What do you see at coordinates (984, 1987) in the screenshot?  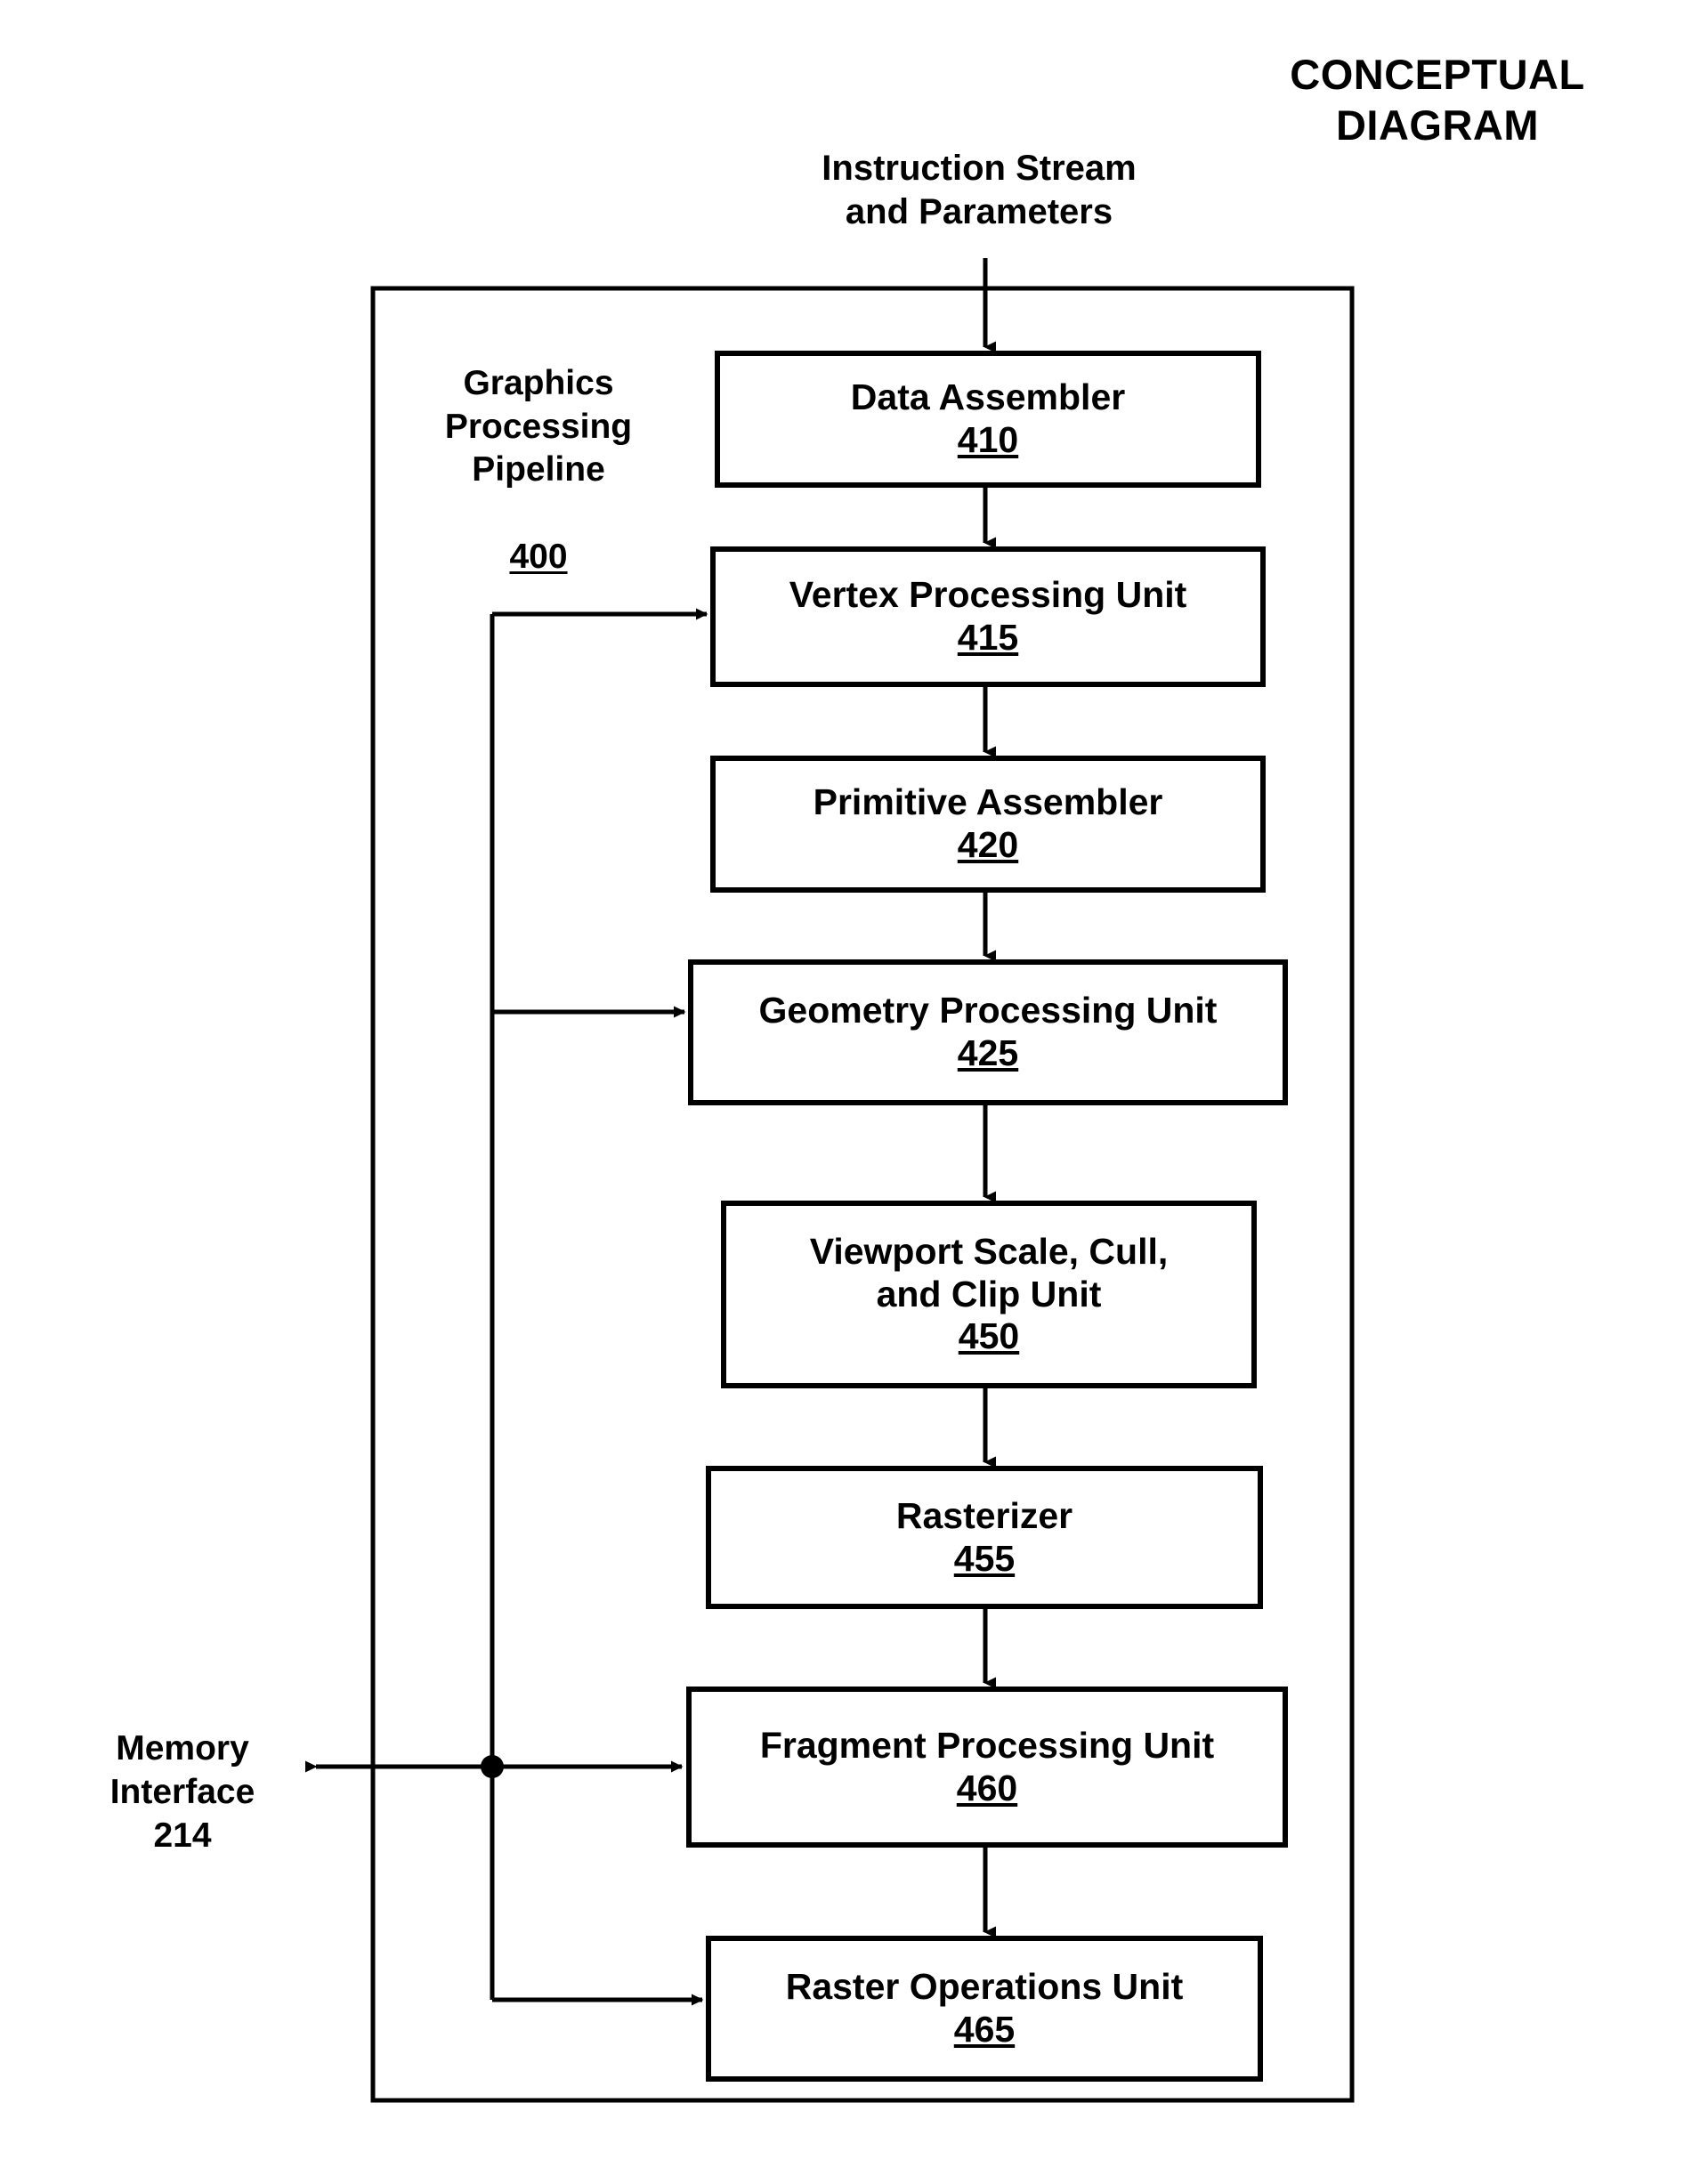 I see `stage-name: Raster Operations Unit` at bounding box center [984, 1987].